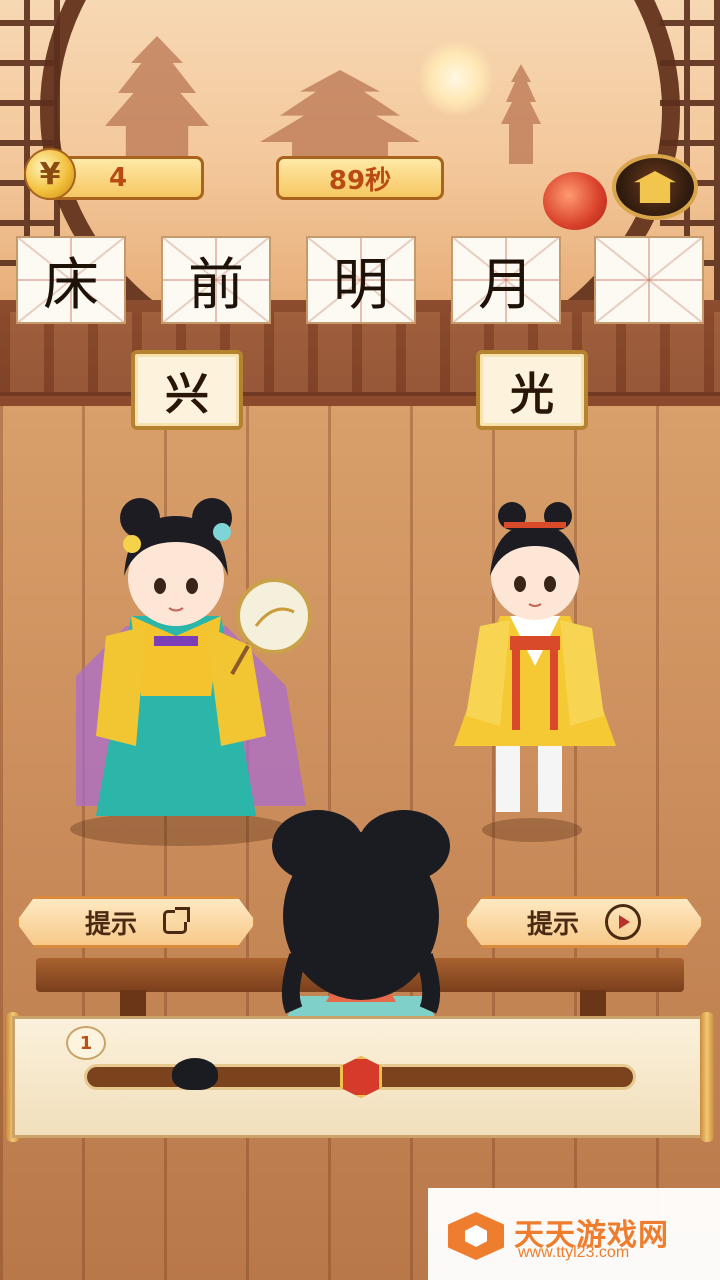 The image size is (720, 1280). What do you see at coordinates (360, 352) in the screenshot?
I see `balcony-railing` at bounding box center [360, 352].